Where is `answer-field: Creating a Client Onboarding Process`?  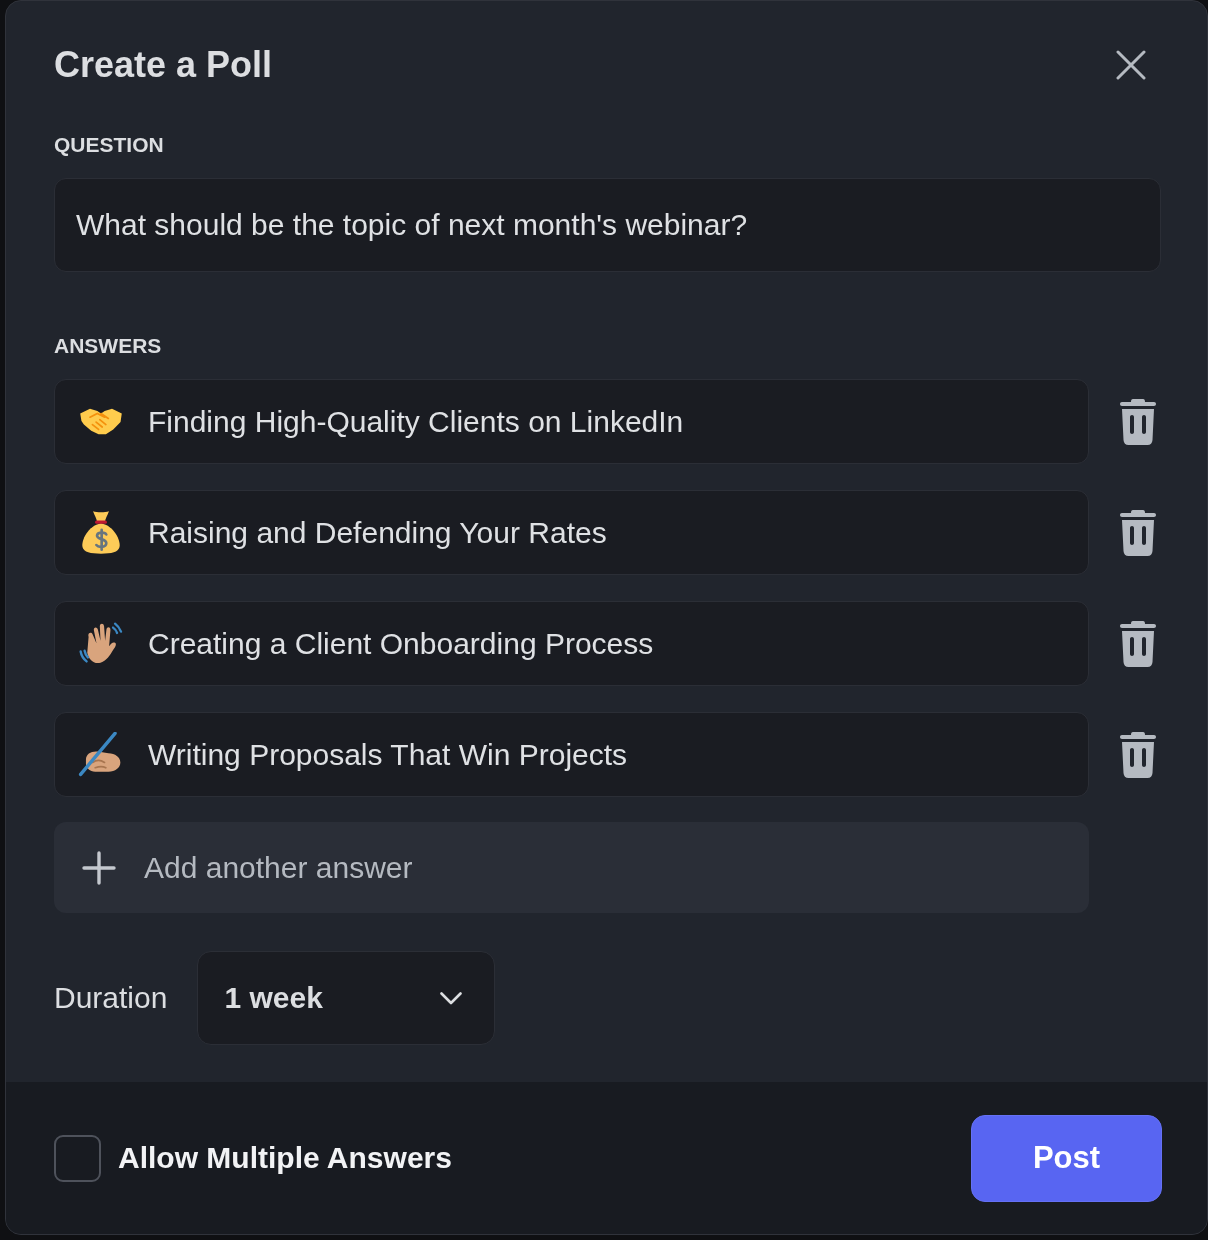
answer-field: Creating a Client Onboarding Process is located at coordinates (571, 643).